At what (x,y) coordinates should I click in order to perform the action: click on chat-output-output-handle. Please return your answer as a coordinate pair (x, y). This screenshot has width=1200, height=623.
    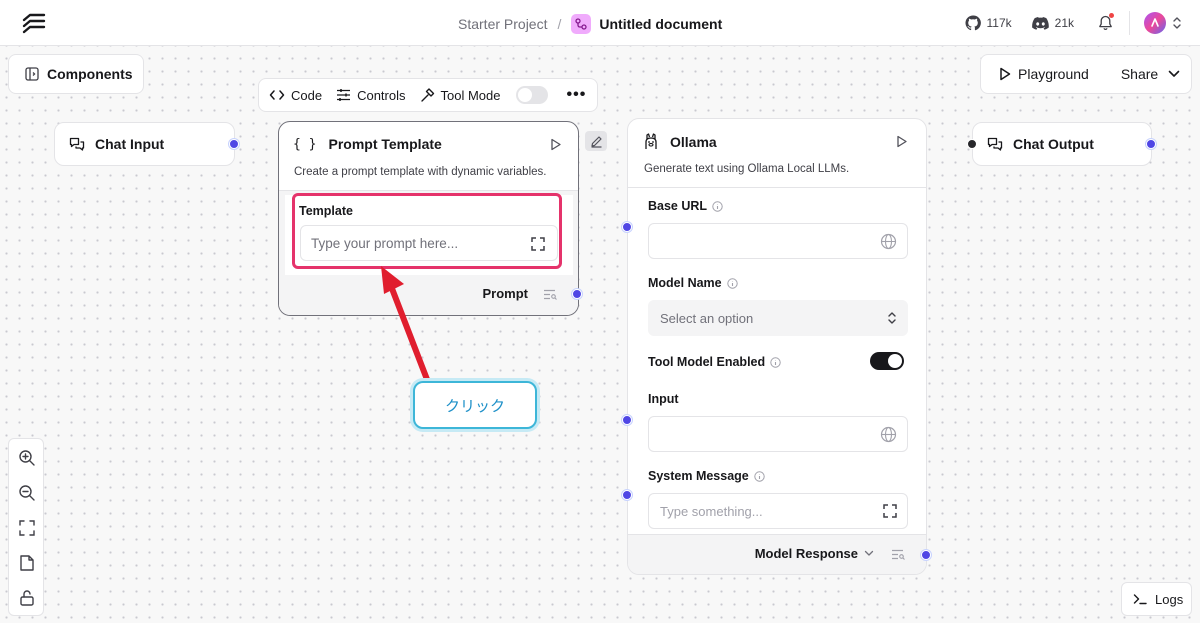
    Looking at the image, I should click on (1151, 144).